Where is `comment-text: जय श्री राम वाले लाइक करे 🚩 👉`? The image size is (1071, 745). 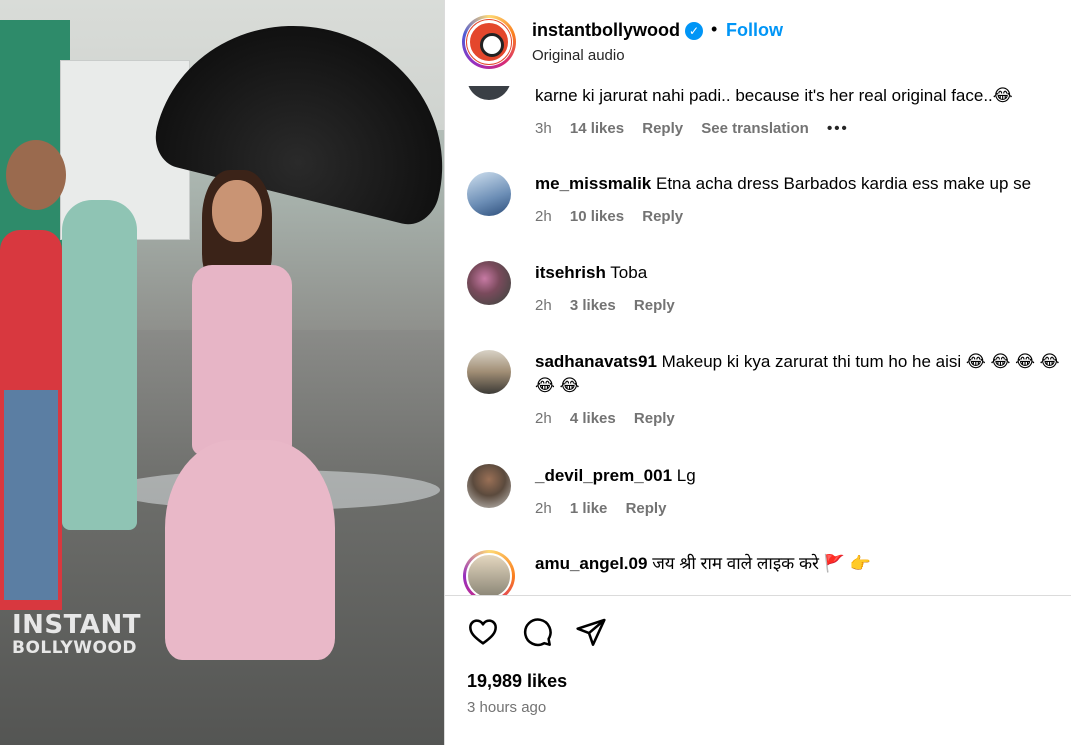 comment-text: जय श्री राम वाले लाइक करे 🚩 👉 is located at coordinates (761, 563).